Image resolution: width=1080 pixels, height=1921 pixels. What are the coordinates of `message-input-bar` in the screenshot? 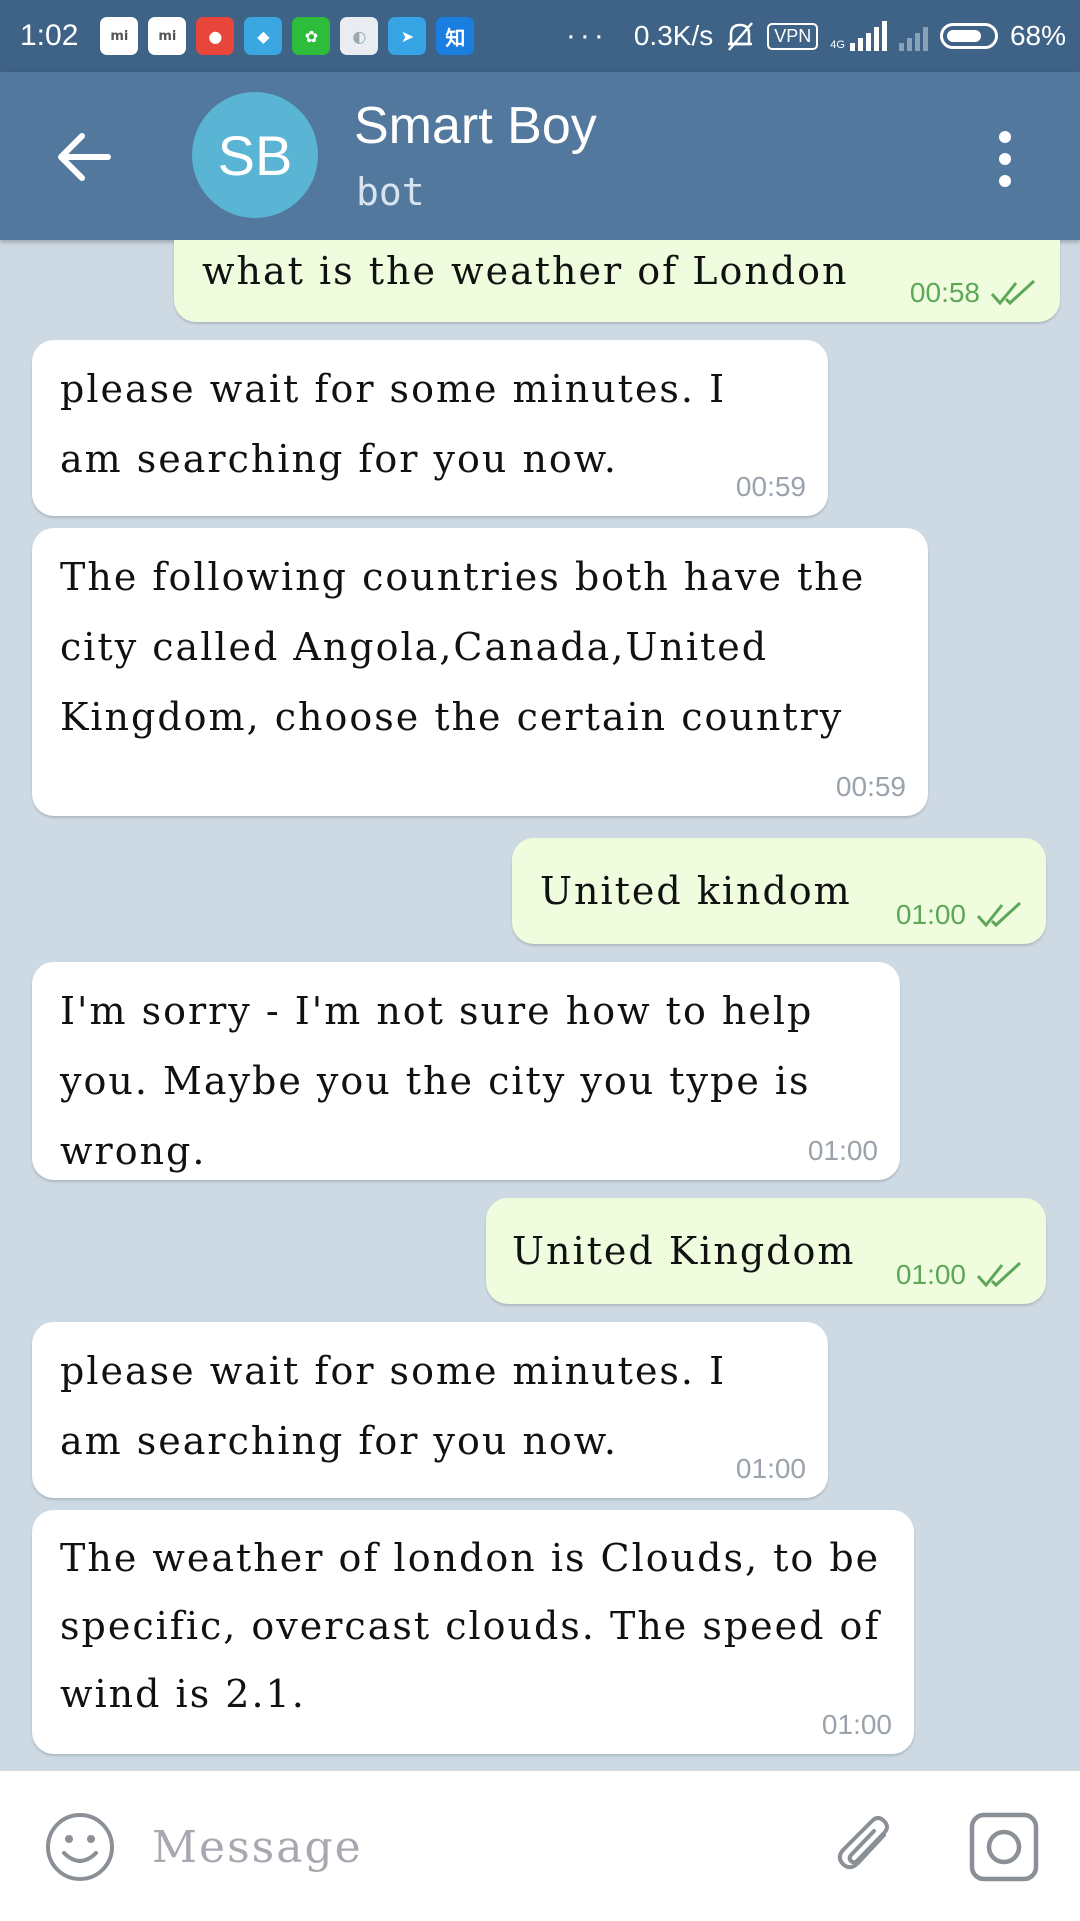 It's located at (540, 1845).